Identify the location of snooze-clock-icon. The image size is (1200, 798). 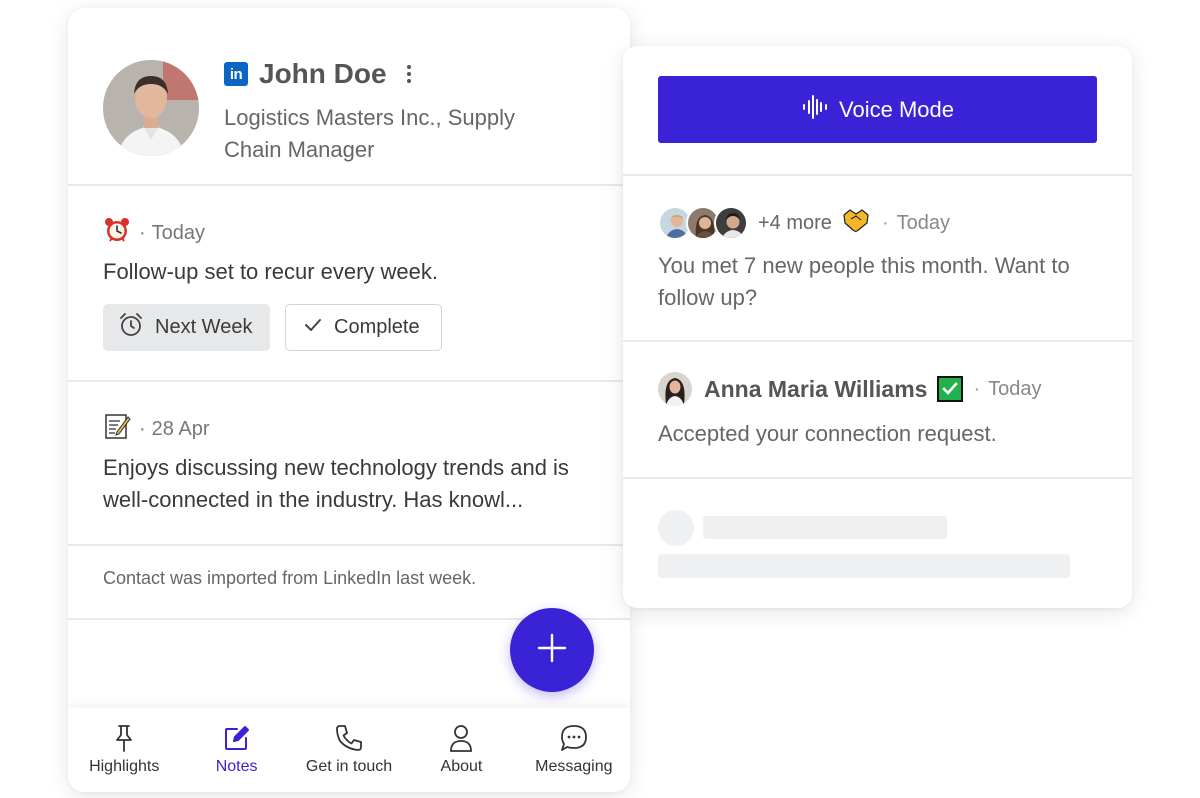
(136, 328).